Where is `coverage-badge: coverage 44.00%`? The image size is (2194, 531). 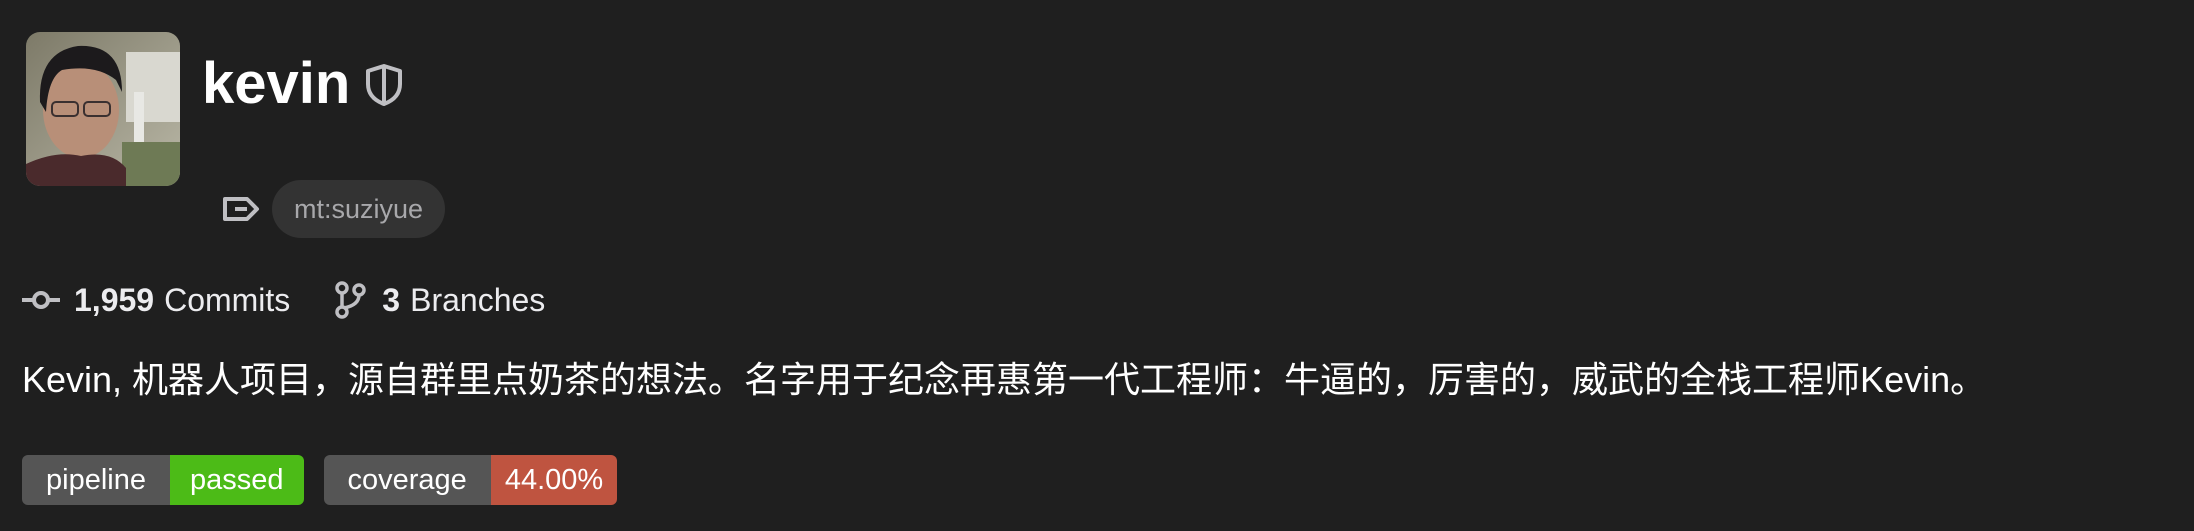 coverage-badge: coverage 44.00% is located at coordinates (470, 480).